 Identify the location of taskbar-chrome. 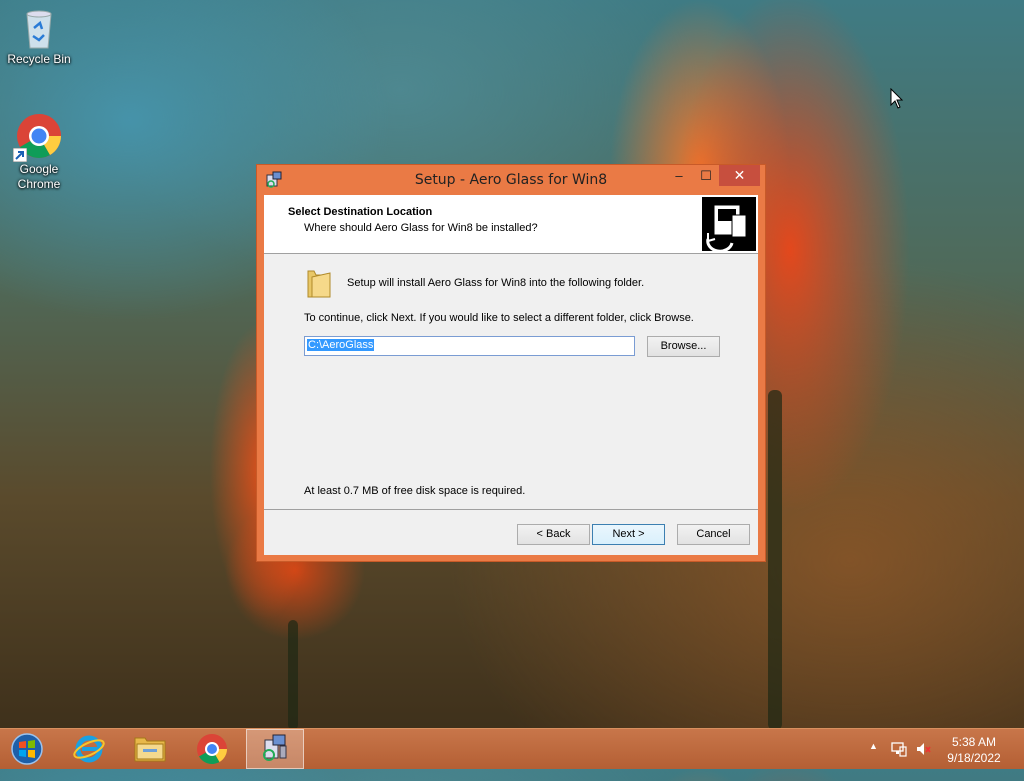
(212, 749).